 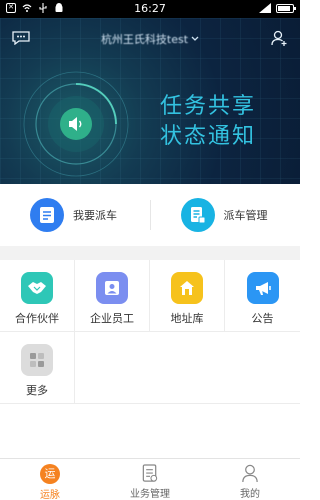 I want to click on message-icon, so click(x=21, y=38).